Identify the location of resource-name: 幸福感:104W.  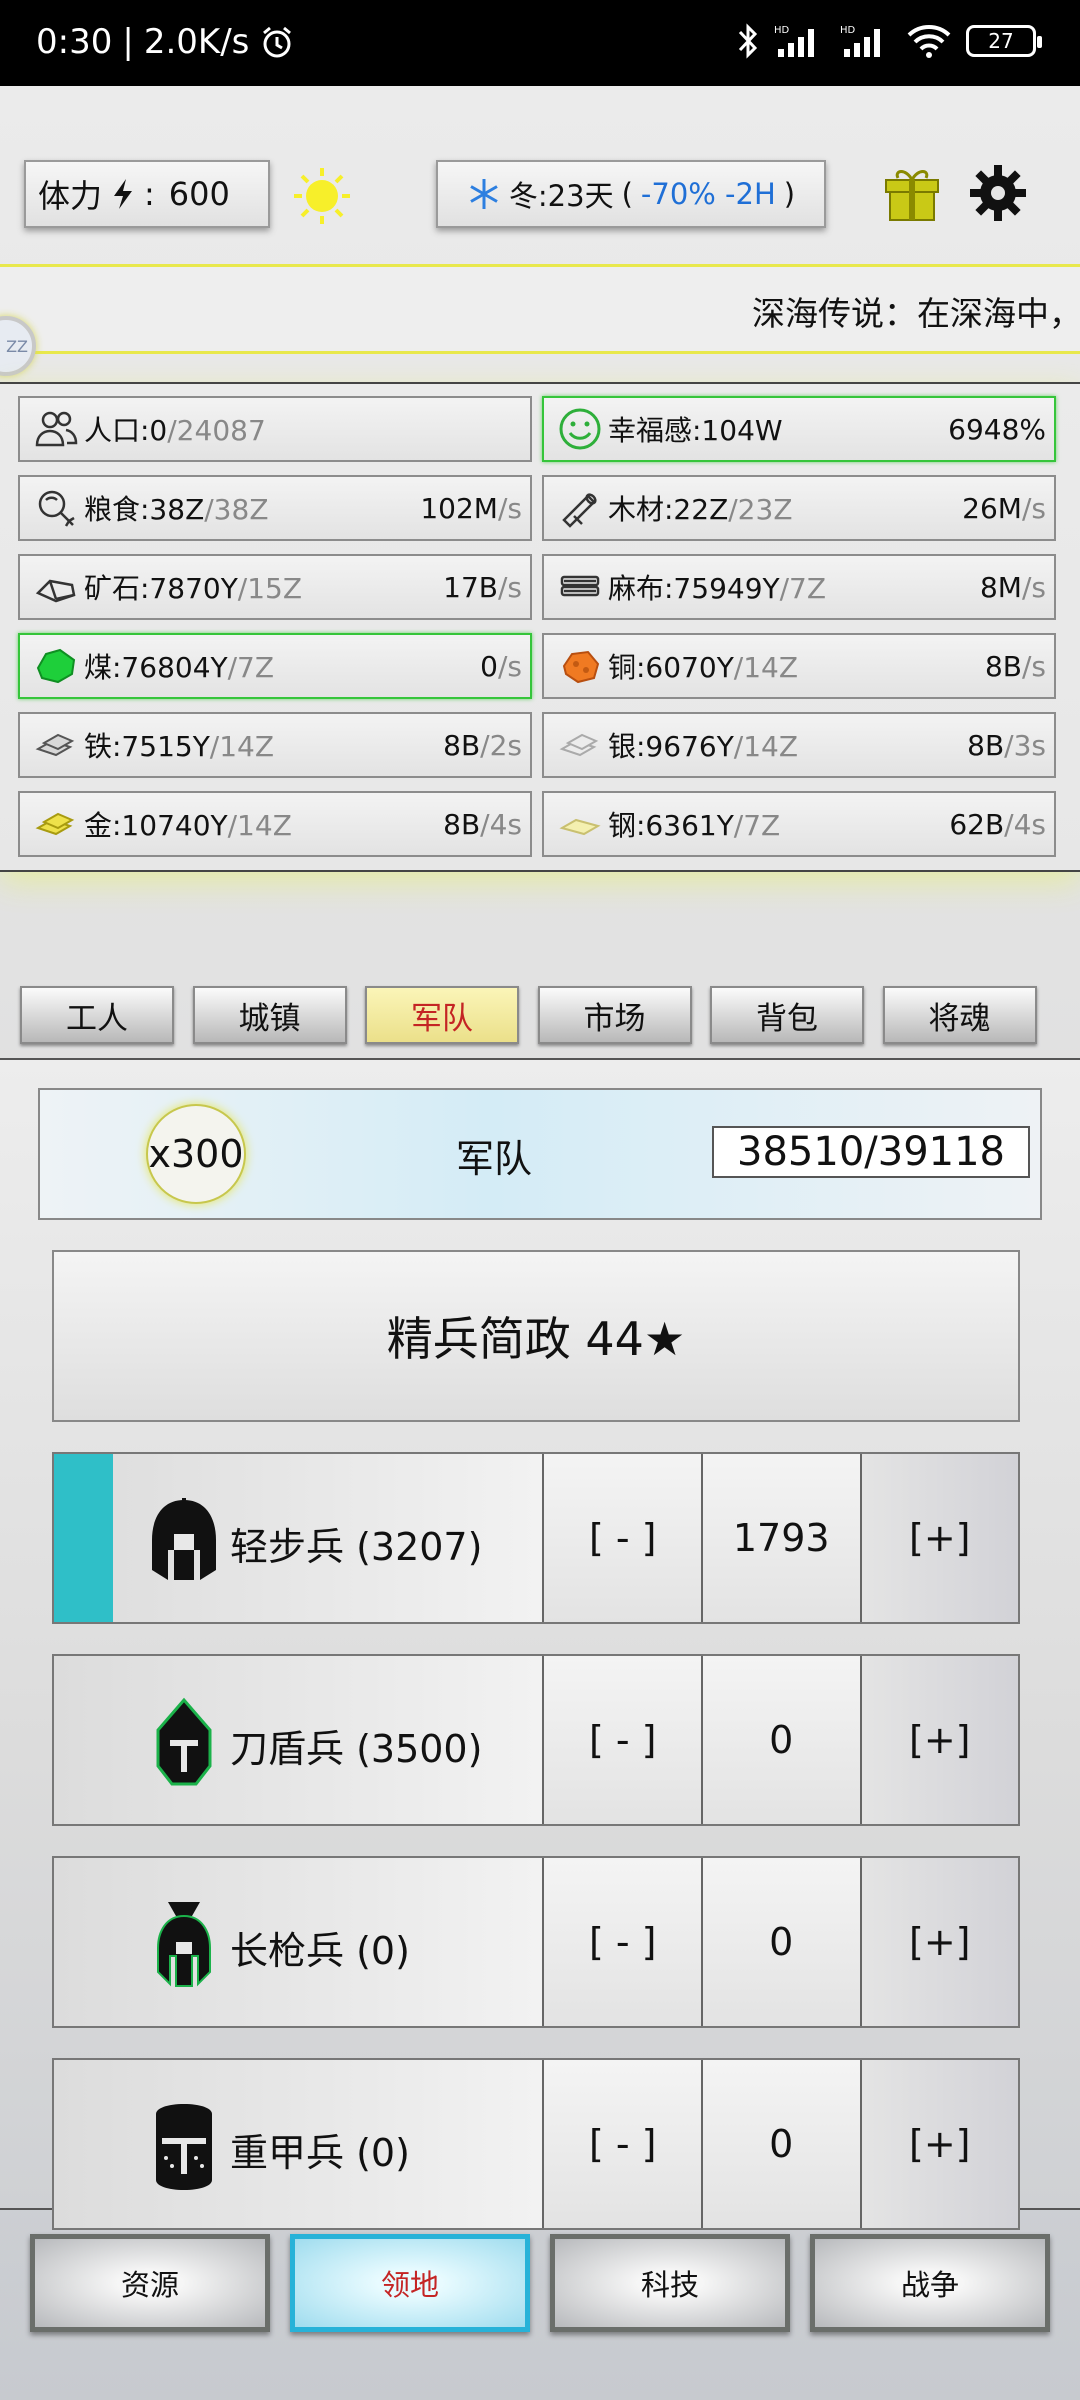
(695, 430).